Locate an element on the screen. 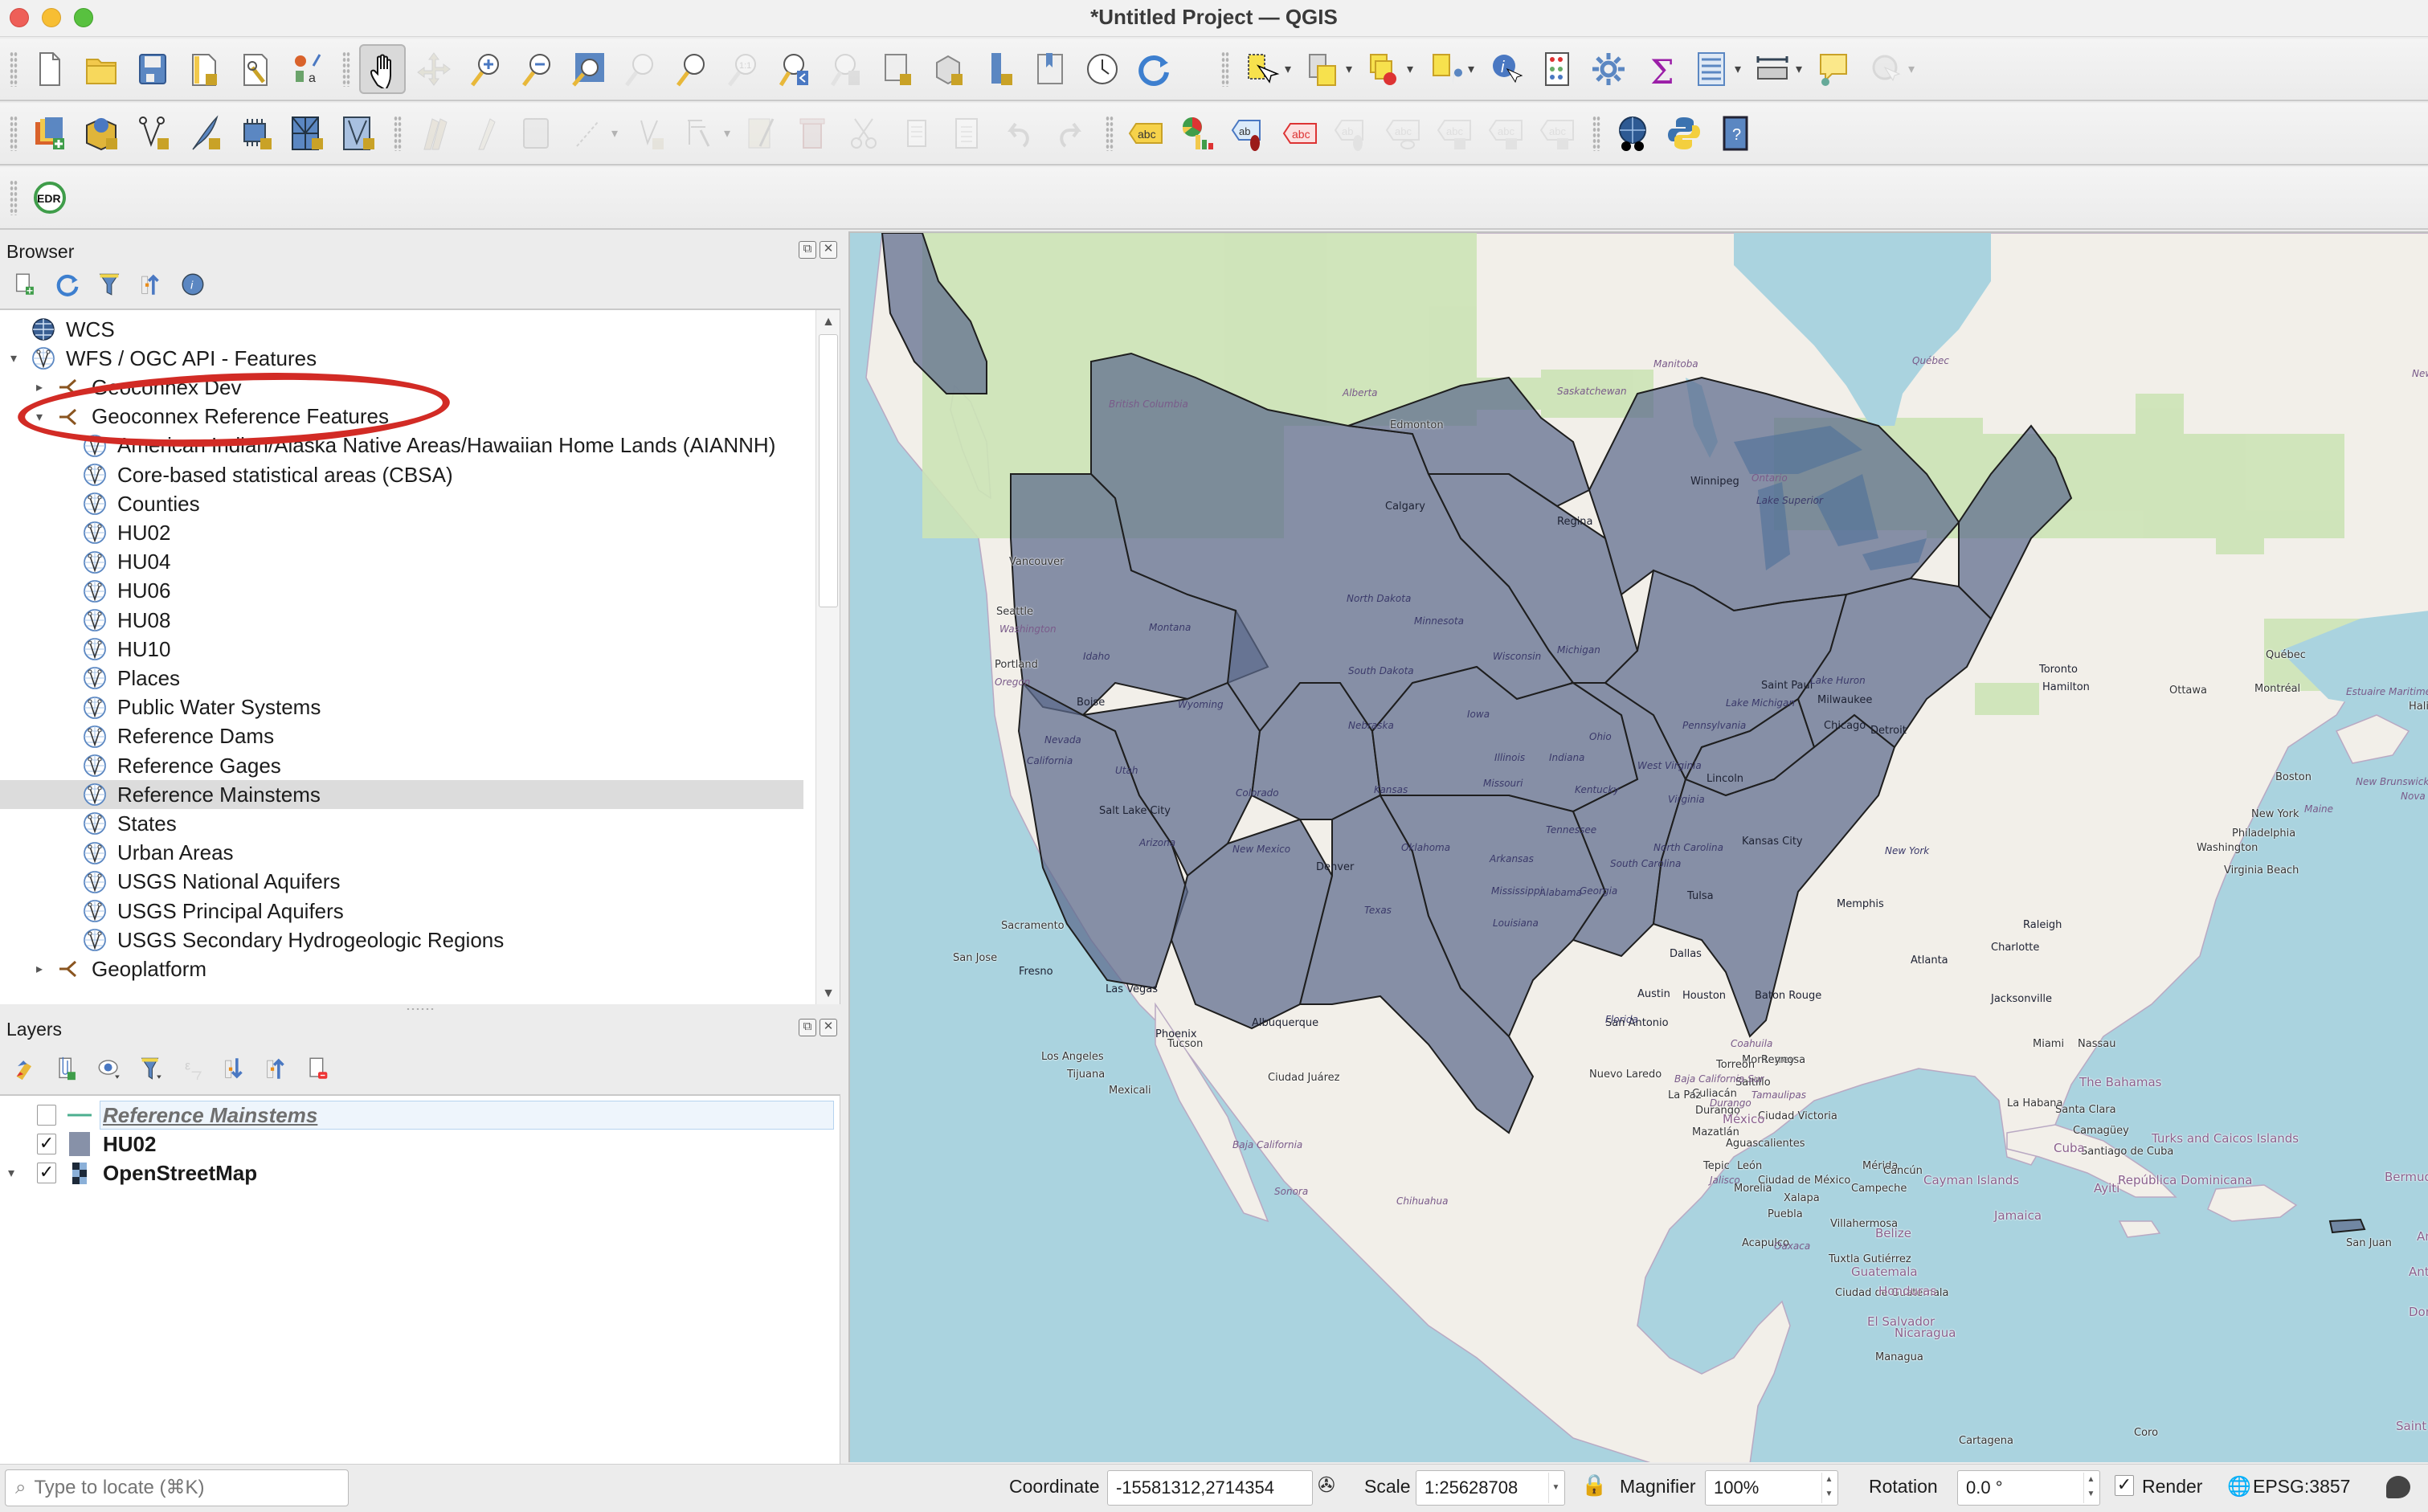 The height and width of the screenshot is (1512, 2428). new-shapefile-layer-button is located at coordinates (152, 133).